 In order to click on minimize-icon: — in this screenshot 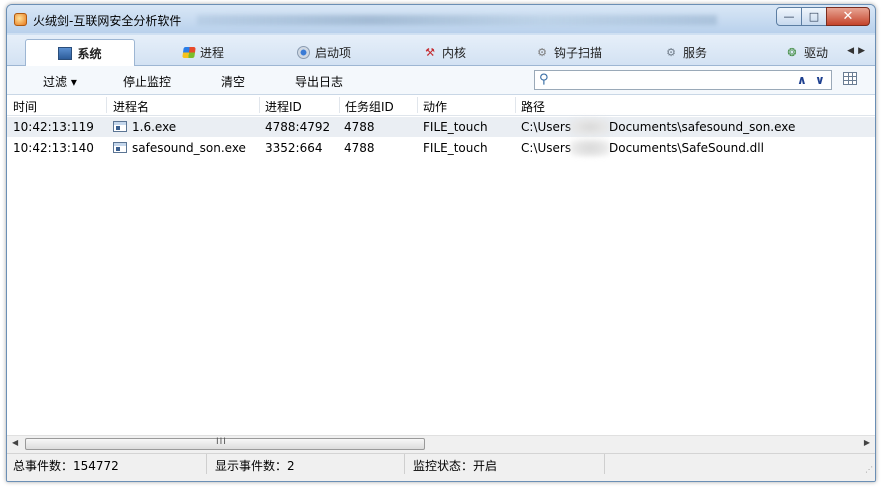, I will do `click(789, 16)`.